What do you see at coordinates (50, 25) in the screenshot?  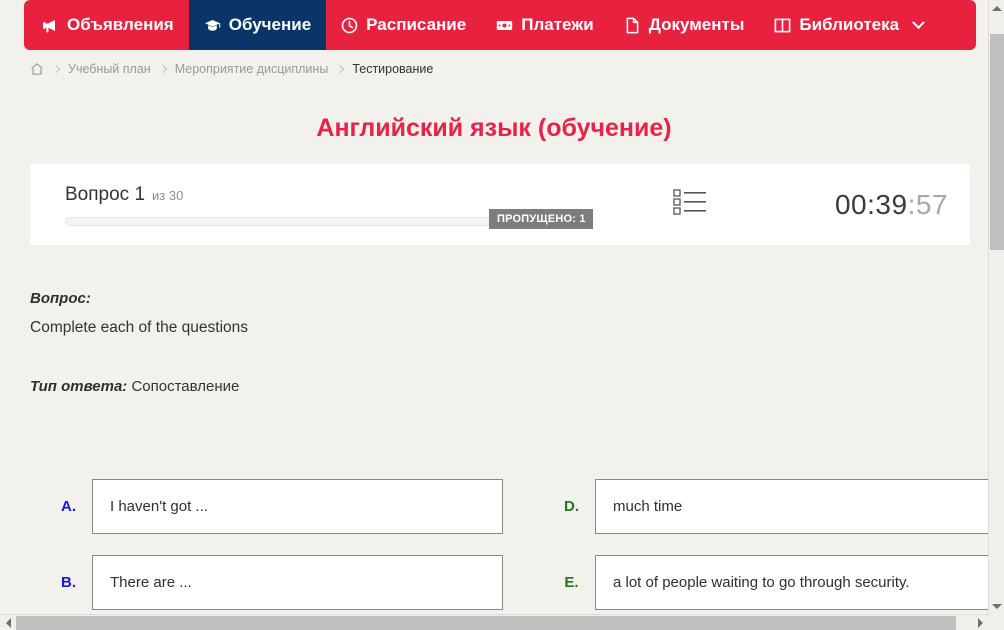 I see `megaphone-icon` at bounding box center [50, 25].